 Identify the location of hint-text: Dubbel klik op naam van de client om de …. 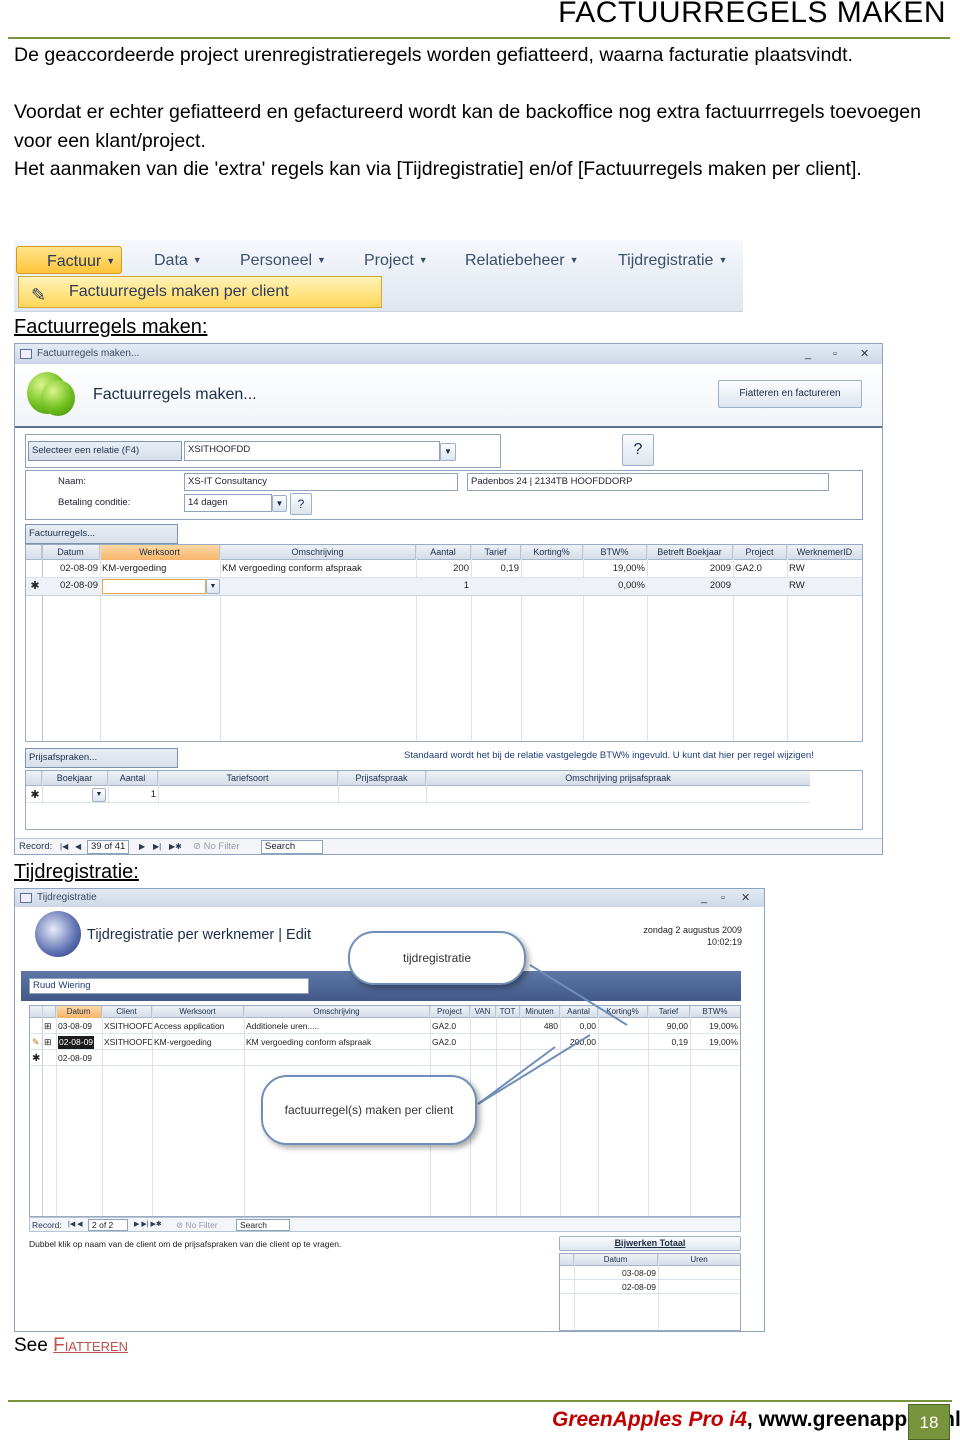
(185, 1244).